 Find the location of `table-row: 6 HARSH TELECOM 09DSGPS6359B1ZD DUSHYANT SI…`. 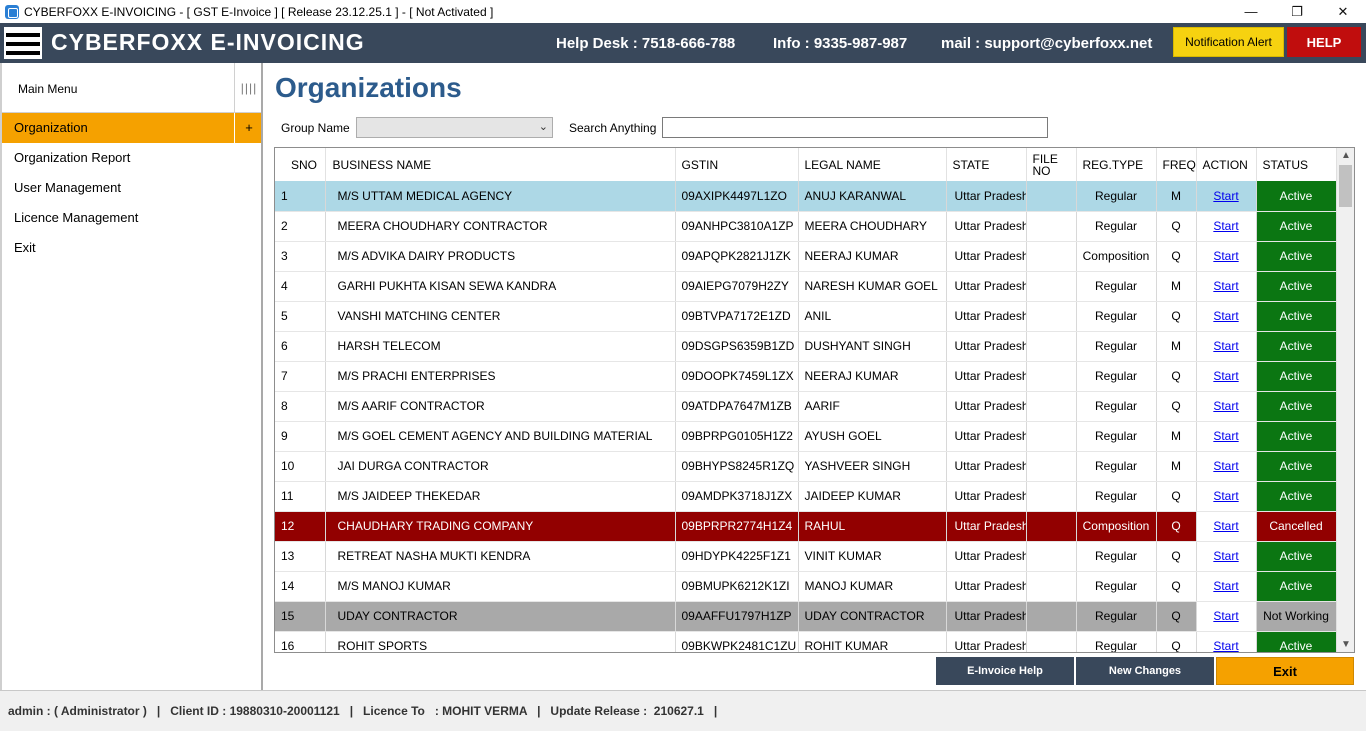

table-row: 6 HARSH TELECOM 09DSGPS6359B1ZD DUSHYANT SI… is located at coordinates (806, 346).